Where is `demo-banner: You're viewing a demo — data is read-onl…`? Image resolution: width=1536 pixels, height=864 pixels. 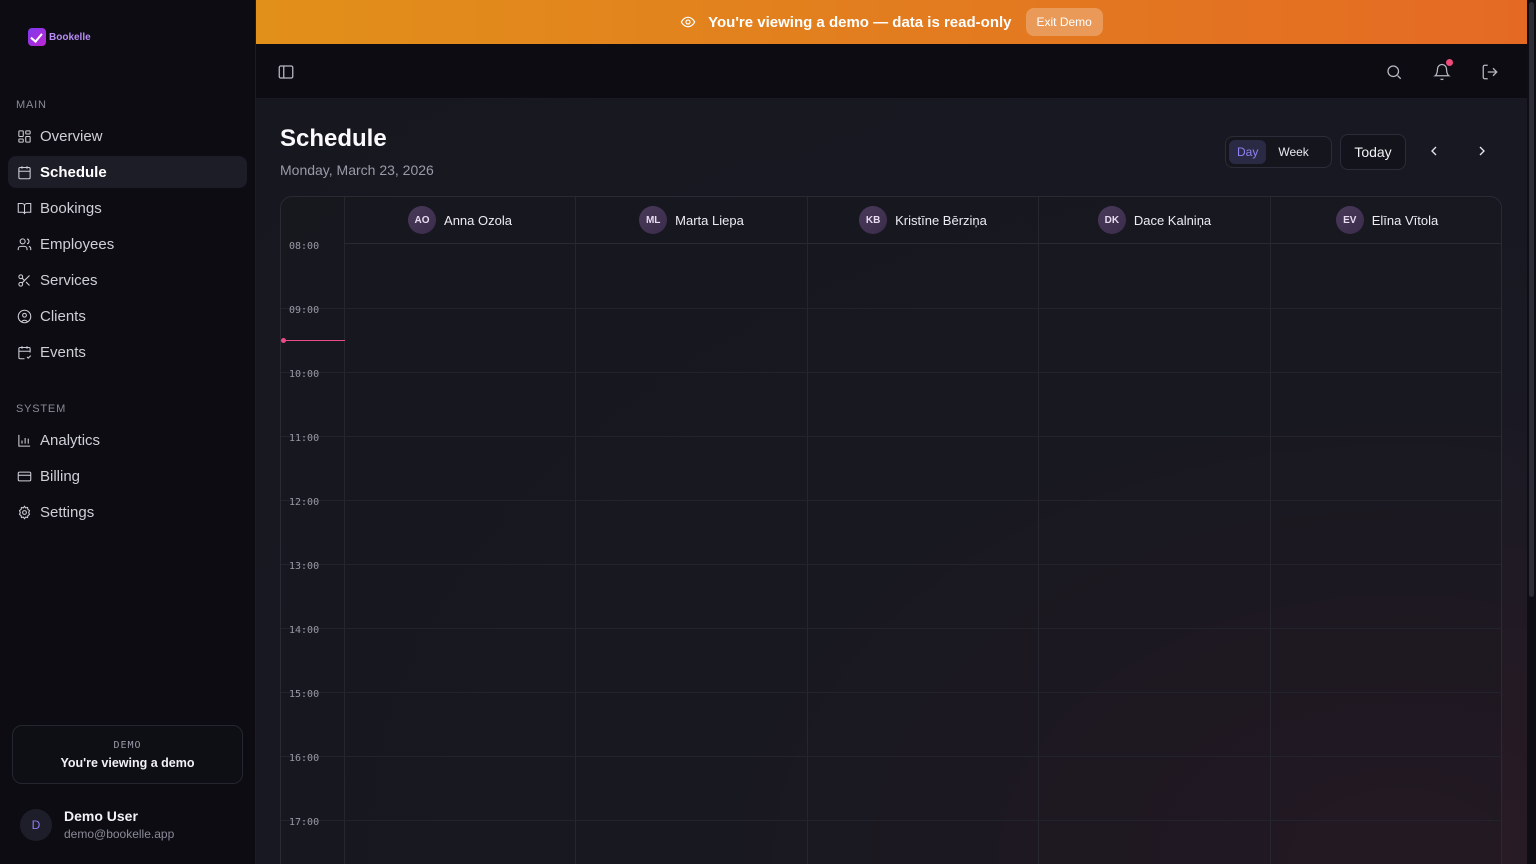 demo-banner: You're viewing a demo — data is read-onl… is located at coordinates (891, 22).